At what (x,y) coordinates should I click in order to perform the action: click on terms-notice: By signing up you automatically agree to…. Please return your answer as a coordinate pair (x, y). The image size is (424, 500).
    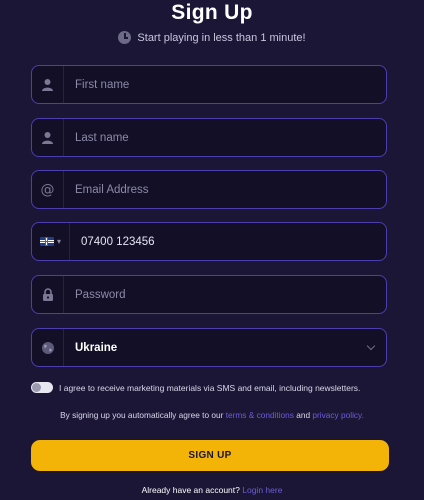
    Looking at the image, I should click on (212, 415).